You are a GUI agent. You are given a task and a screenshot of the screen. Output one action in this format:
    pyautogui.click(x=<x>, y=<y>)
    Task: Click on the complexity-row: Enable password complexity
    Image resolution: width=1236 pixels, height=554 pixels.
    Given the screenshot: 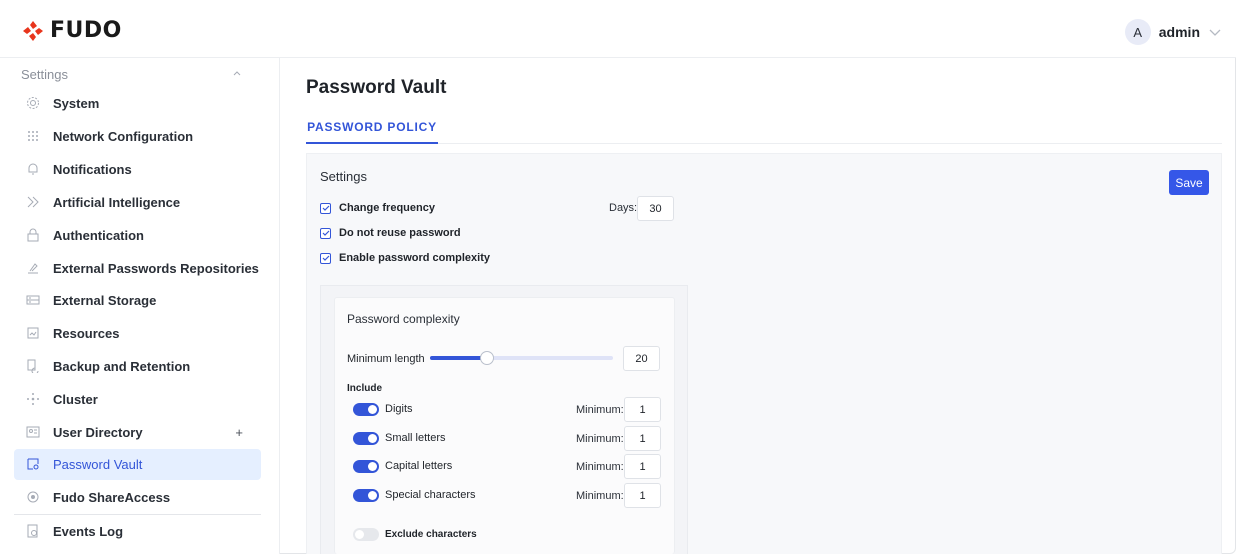 What is the action you would take?
    pyautogui.click(x=405, y=258)
    